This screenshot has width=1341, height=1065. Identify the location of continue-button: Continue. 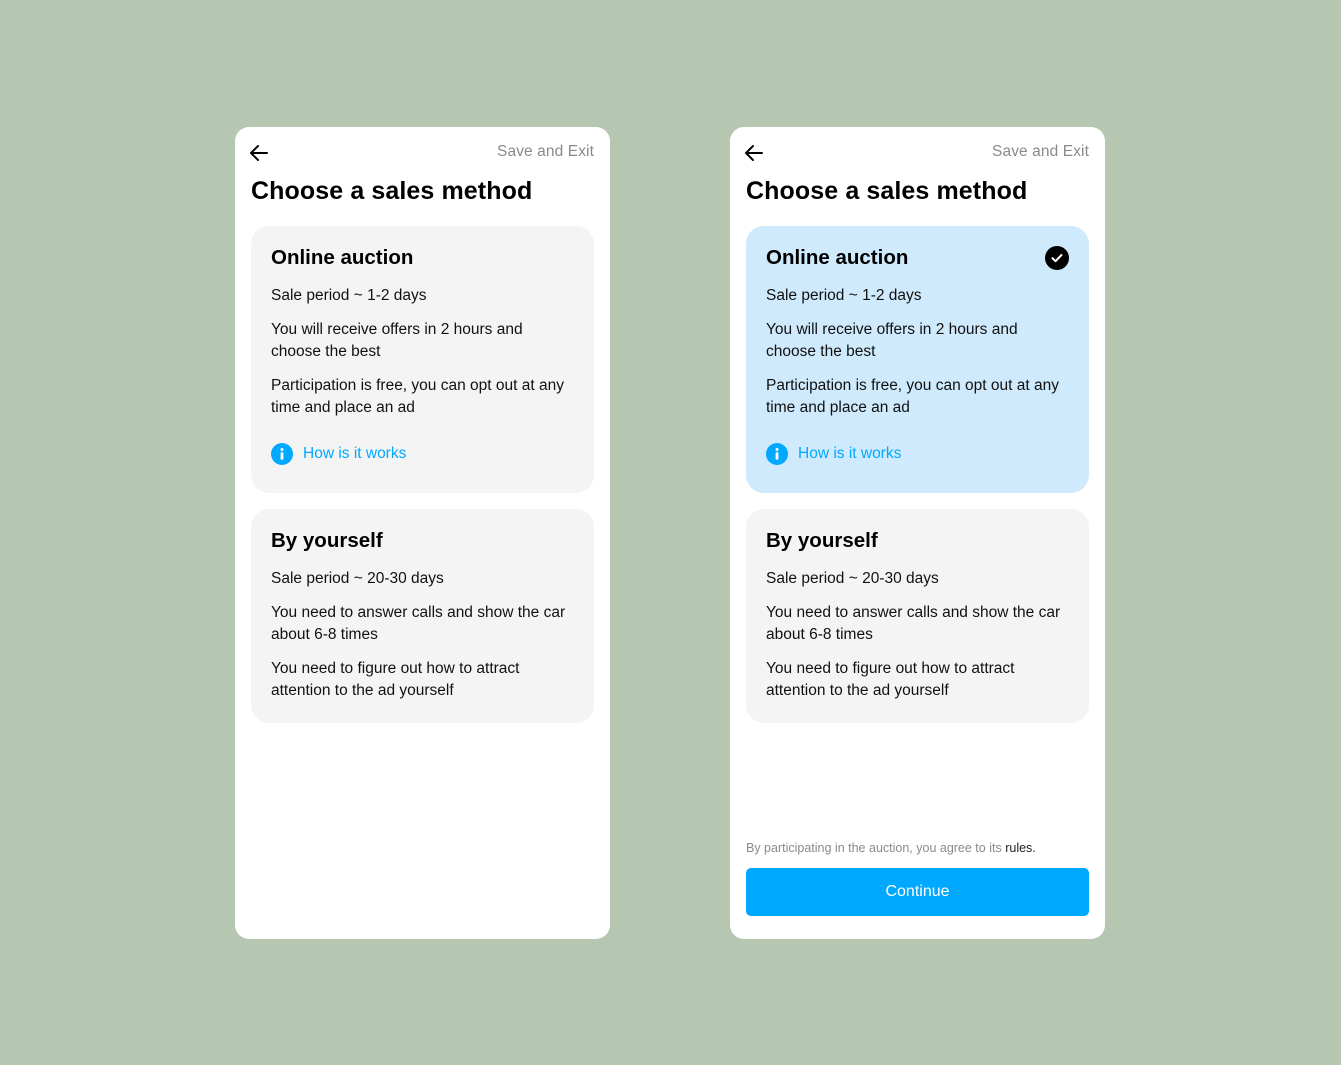
(917, 892).